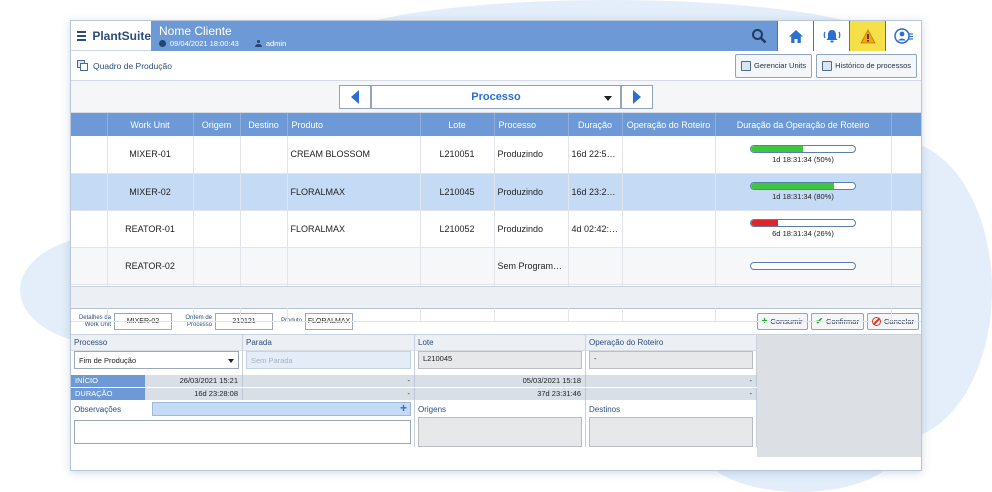 Image resolution: width=992 pixels, height=492 pixels. What do you see at coordinates (354, 124) in the screenshot?
I see `column-header-produto: Produto` at bounding box center [354, 124].